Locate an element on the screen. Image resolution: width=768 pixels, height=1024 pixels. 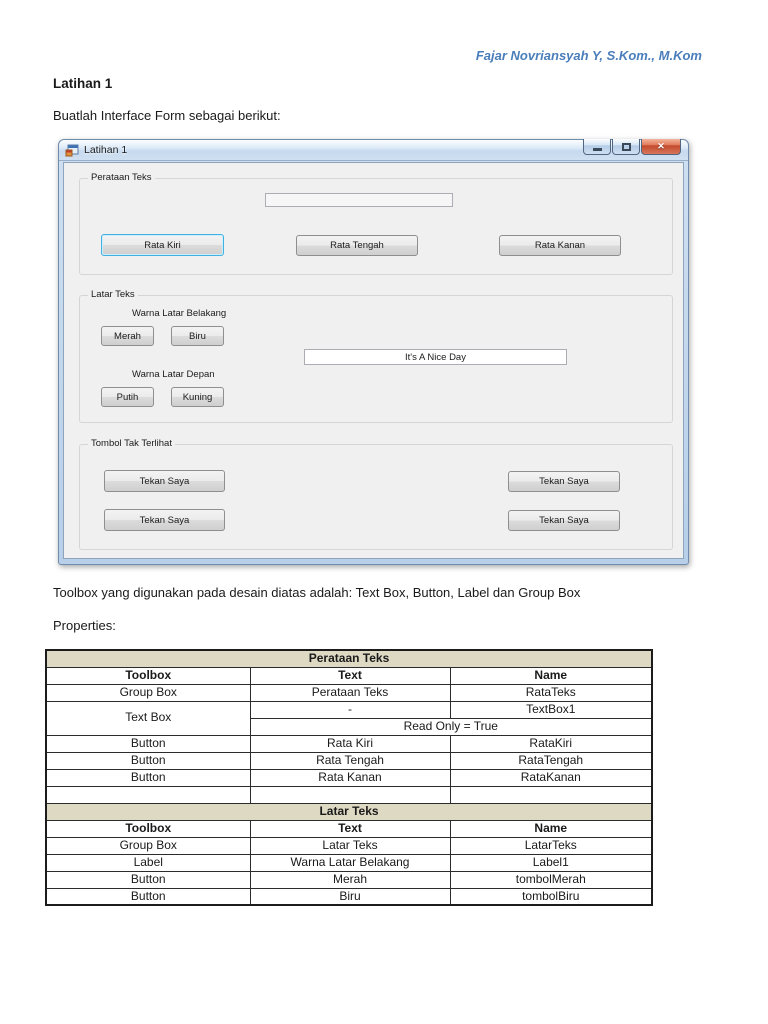
cell-name: tombolBiru is located at coordinates (551, 896).